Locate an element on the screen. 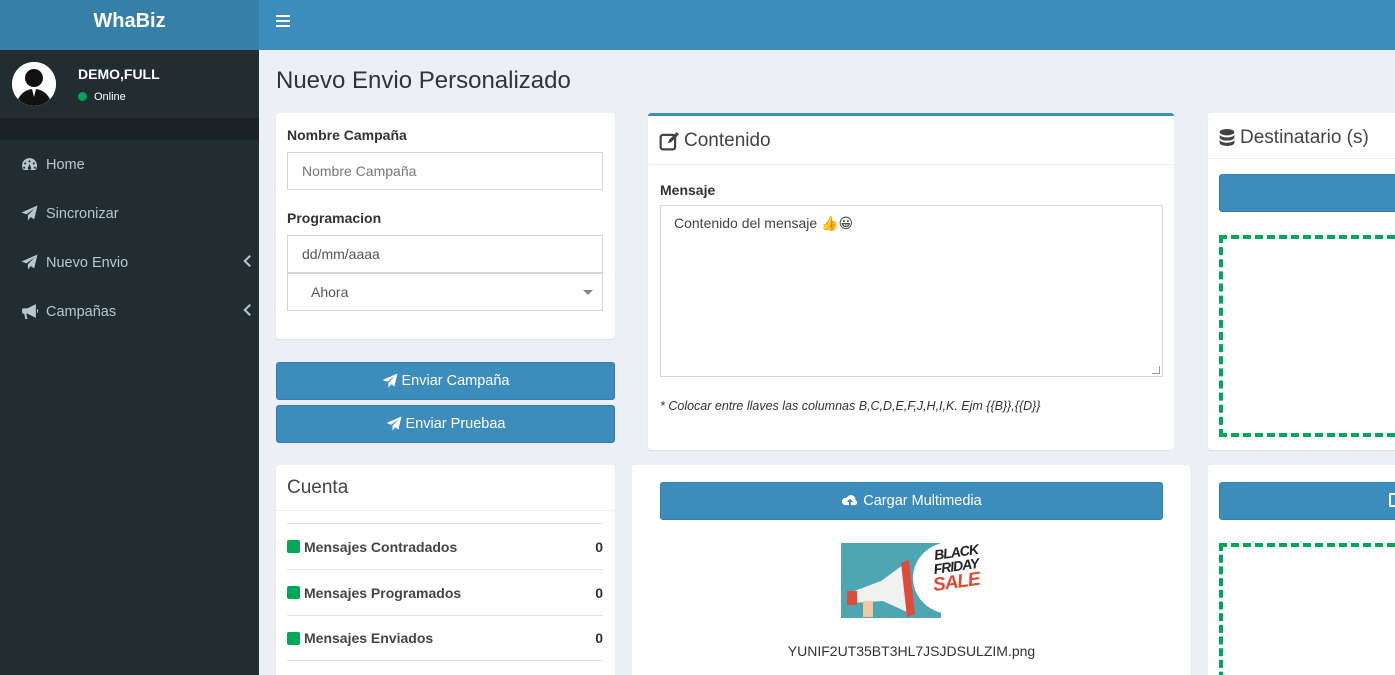 The height and width of the screenshot is (675, 1395). sidebar-menu: Home Sincronizar Nuevo Envio Campañas is located at coordinates (129, 238).